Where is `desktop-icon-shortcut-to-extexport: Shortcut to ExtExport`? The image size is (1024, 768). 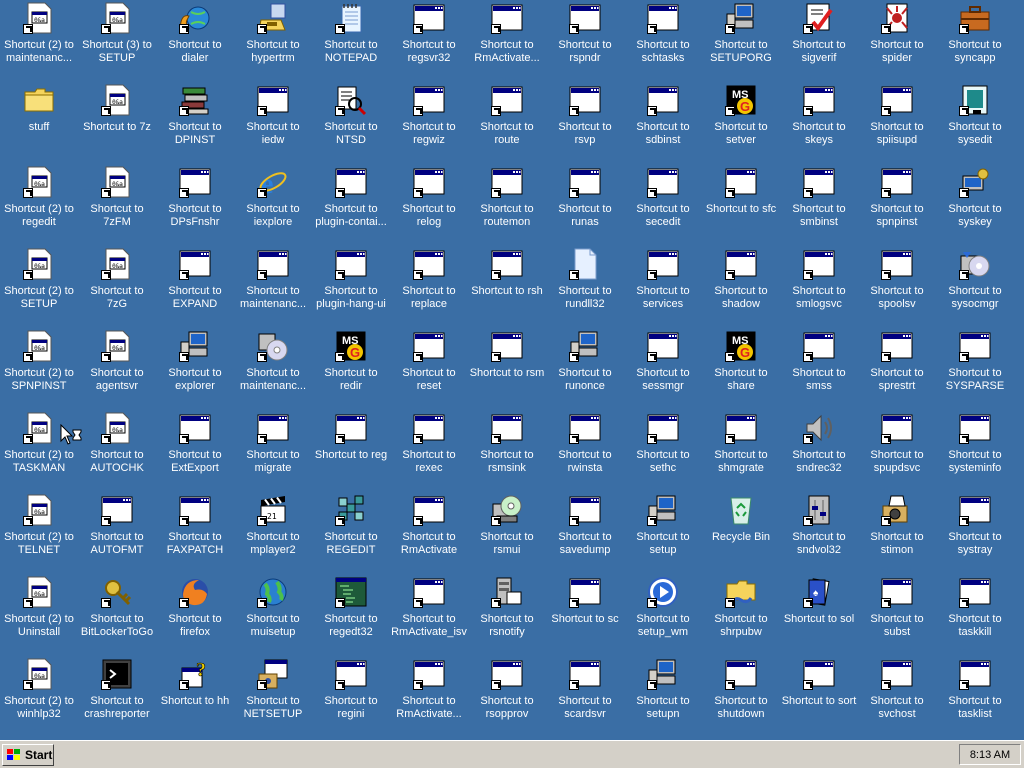
desktop-icon-shortcut-to-extexport: Shortcut to ExtExport is located at coordinates (195, 451).